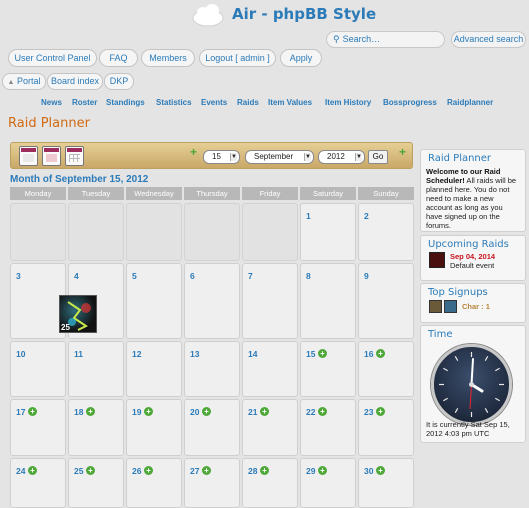 This screenshot has width=529, height=508. What do you see at coordinates (212, 483) in the screenshot?
I see `calendar-day-cell: 27 +` at bounding box center [212, 483].